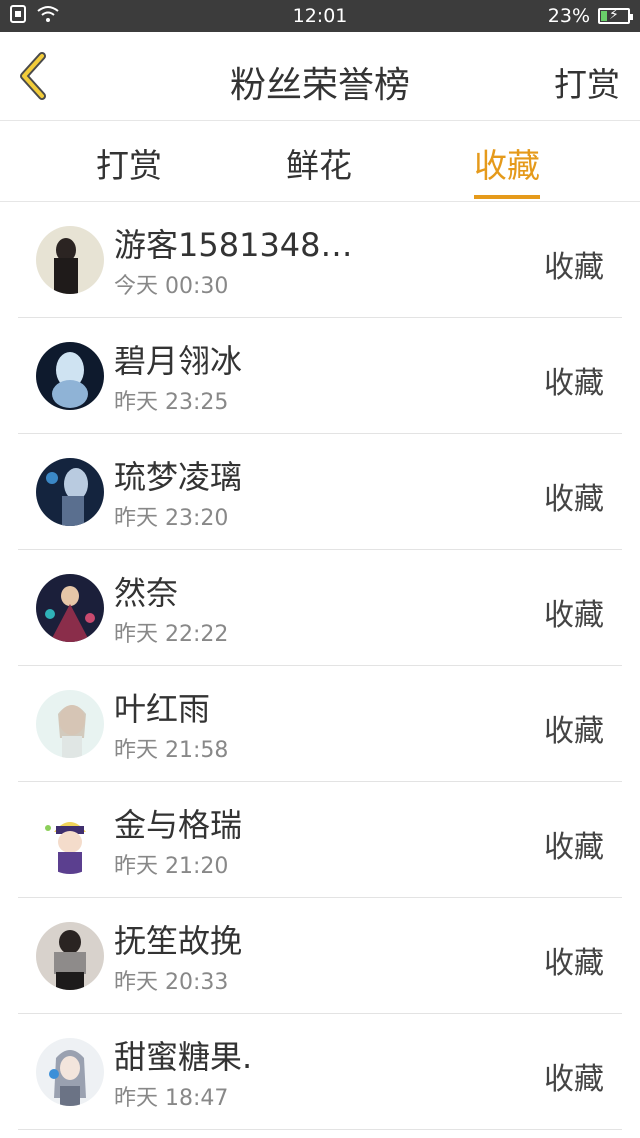 Image resolution: width=640 pixels, height=1138 pixels. What do you see at coordinates (320, 376) in the screenshot?
I see `list-item: 碧月翎冰 昨天 23:25 收藏` at bounding box center [320, 376].